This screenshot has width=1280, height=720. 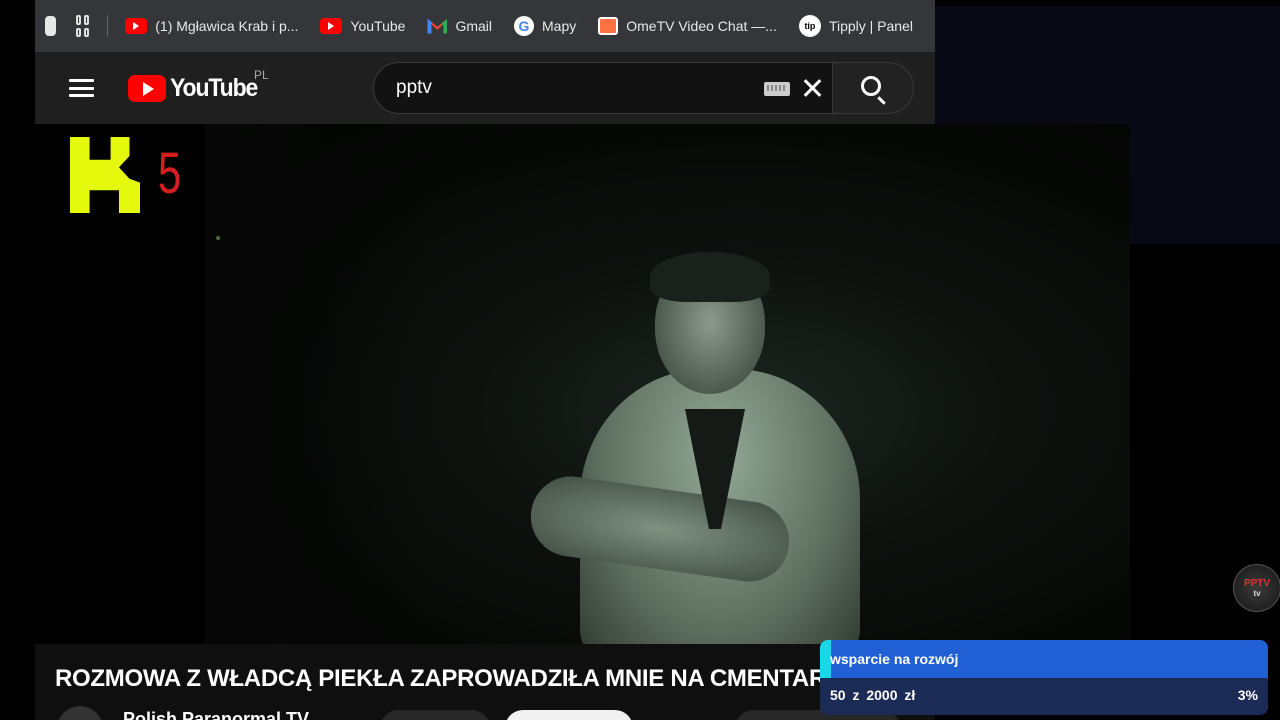 What do you see at coordinates (524, 26) in the screenshot?
I see `google-icon: G` at bounding box center [524, 26].